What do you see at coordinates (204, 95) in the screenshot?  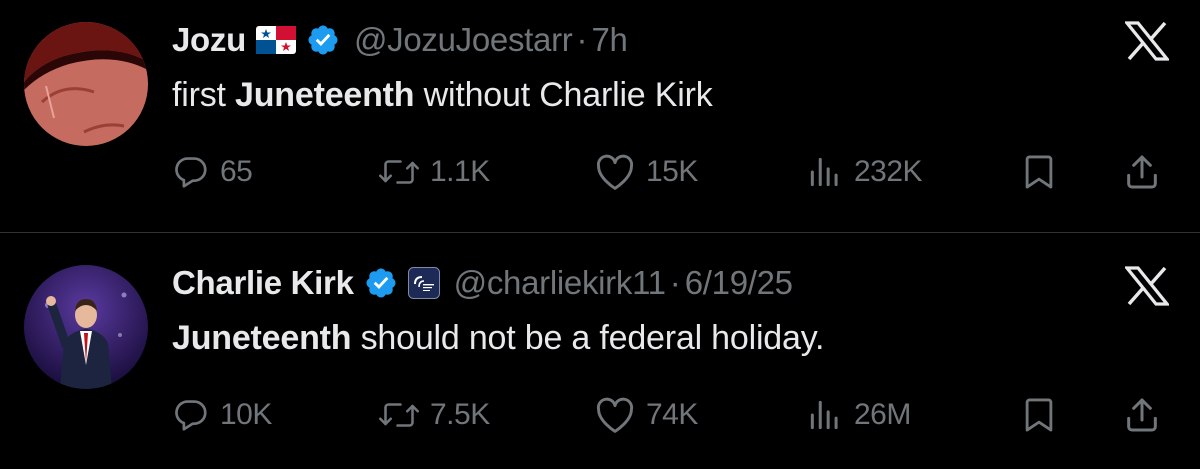 I see `tweet-text-pre: first` at bounding box center [204, 95].